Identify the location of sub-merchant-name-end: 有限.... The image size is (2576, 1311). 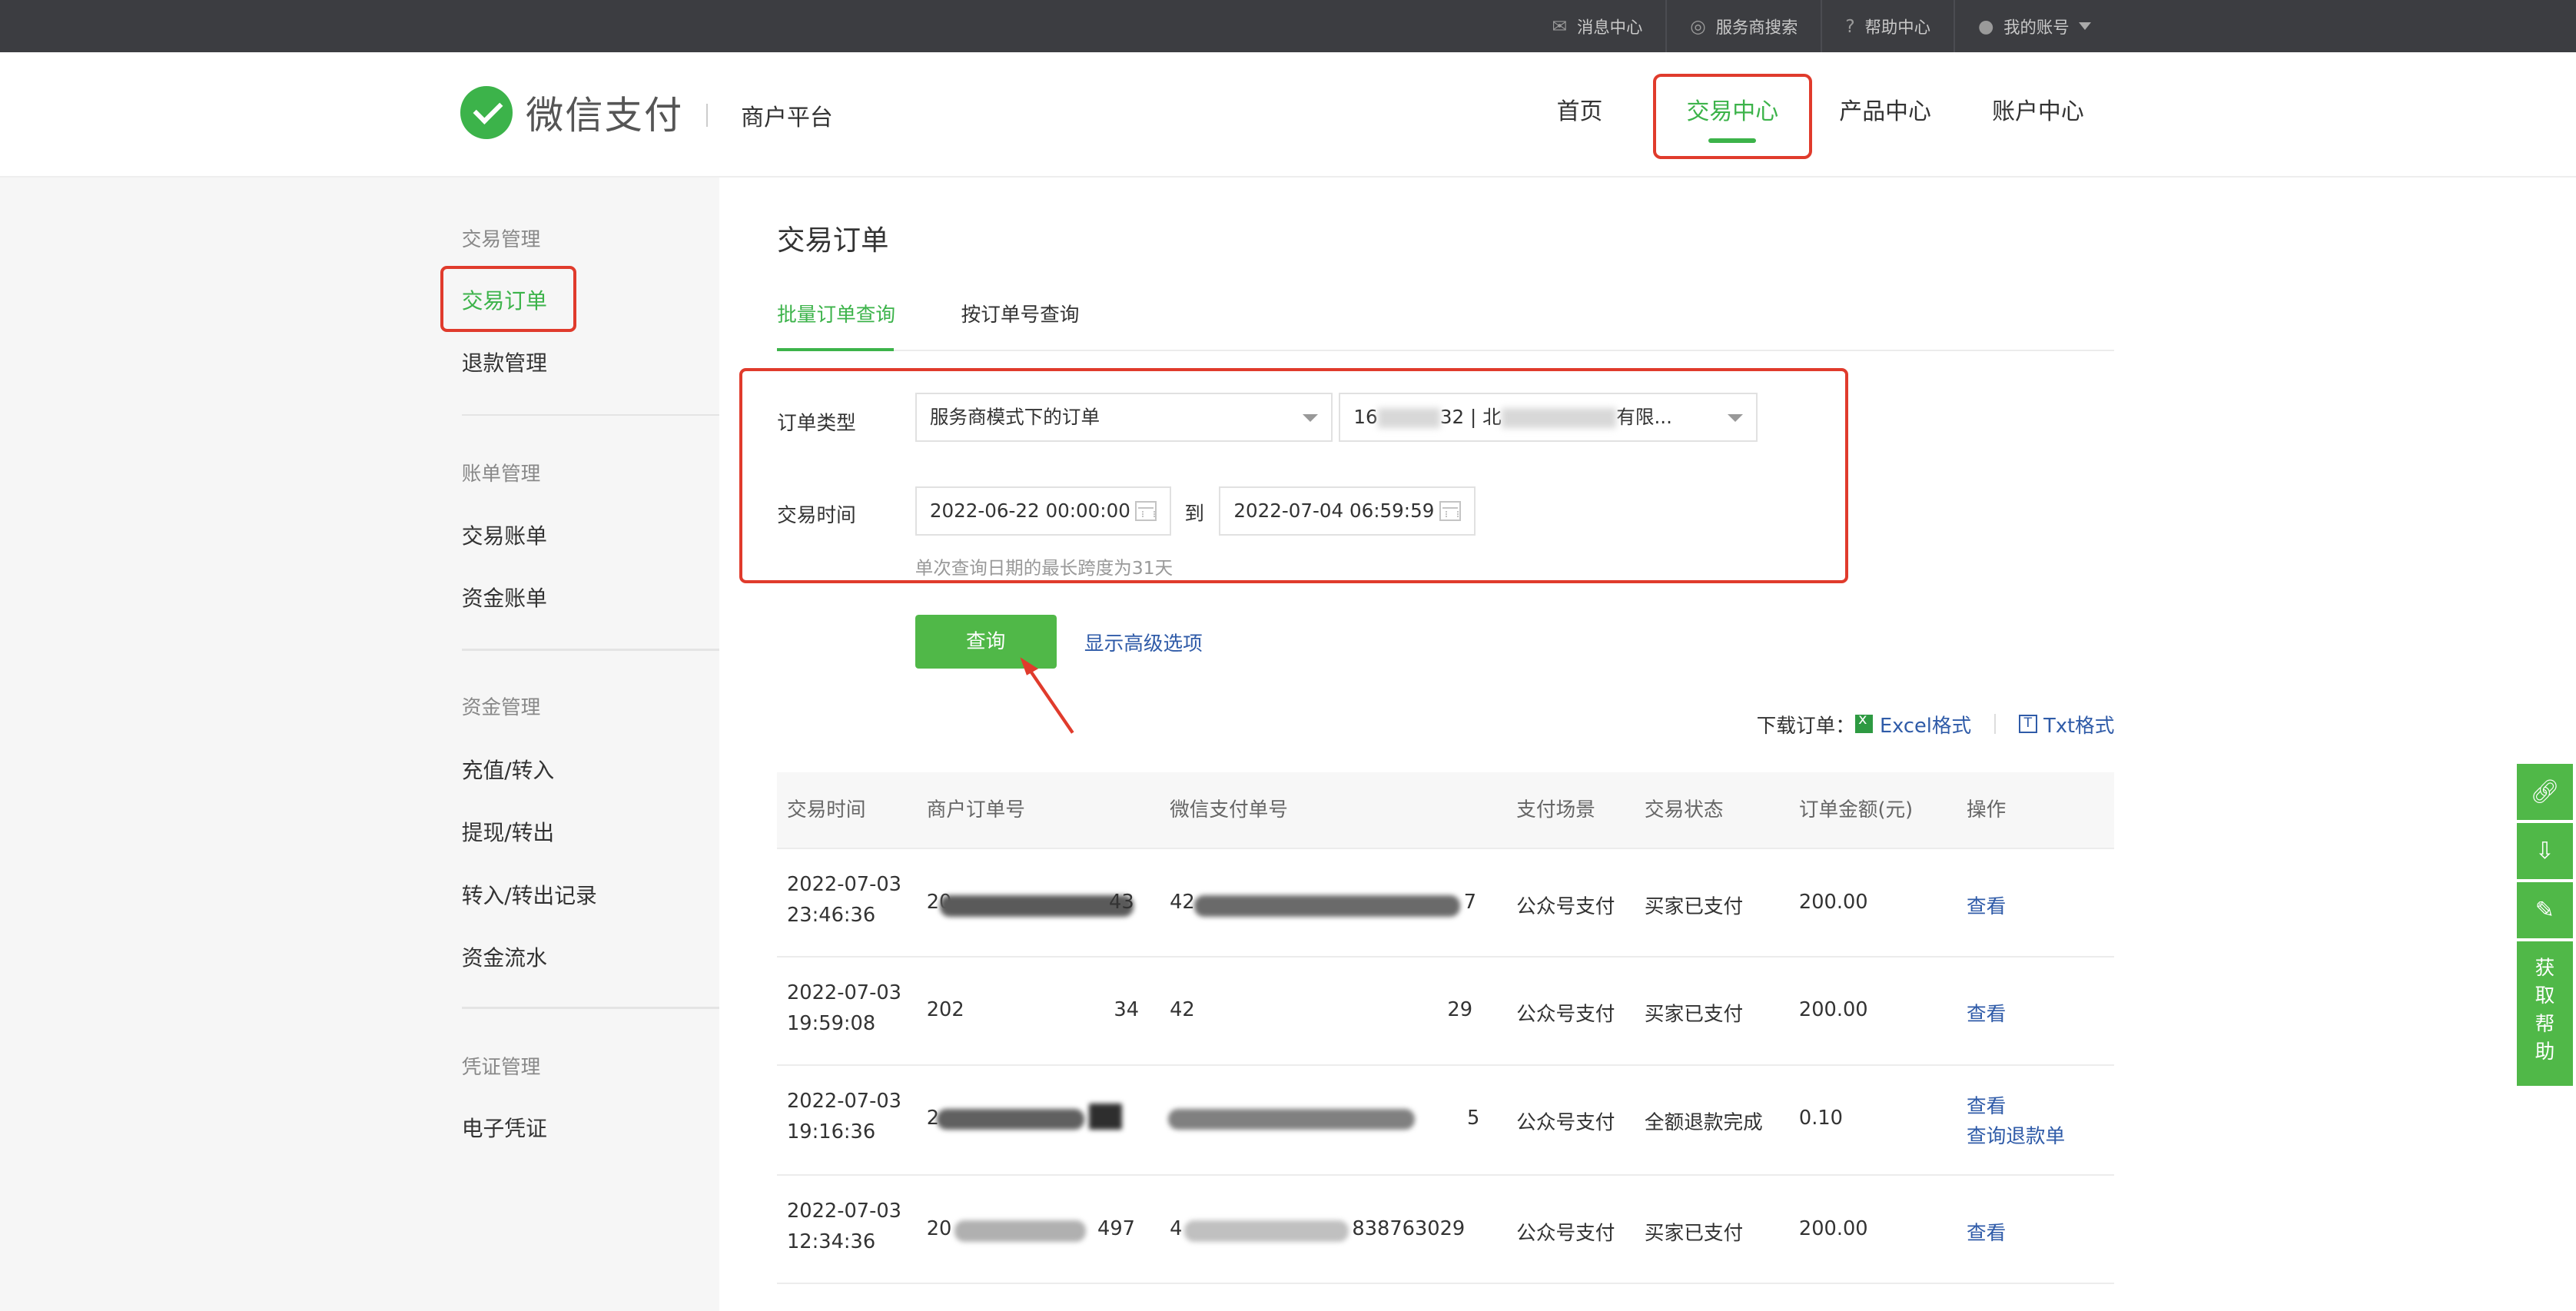
(1644, 416).